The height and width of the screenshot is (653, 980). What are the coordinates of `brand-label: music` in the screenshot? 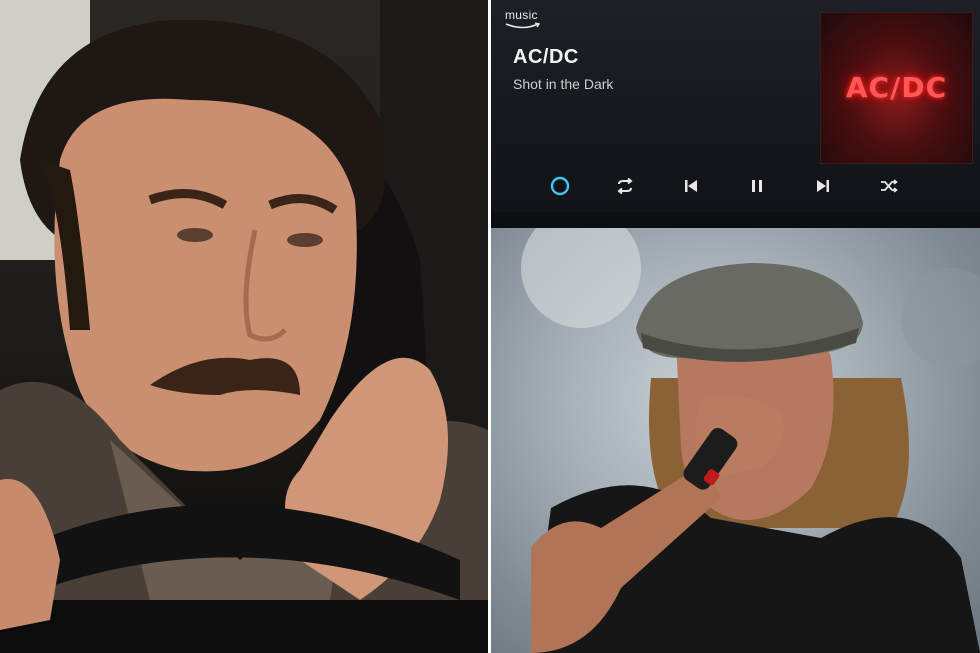 It's located at (521, 15).